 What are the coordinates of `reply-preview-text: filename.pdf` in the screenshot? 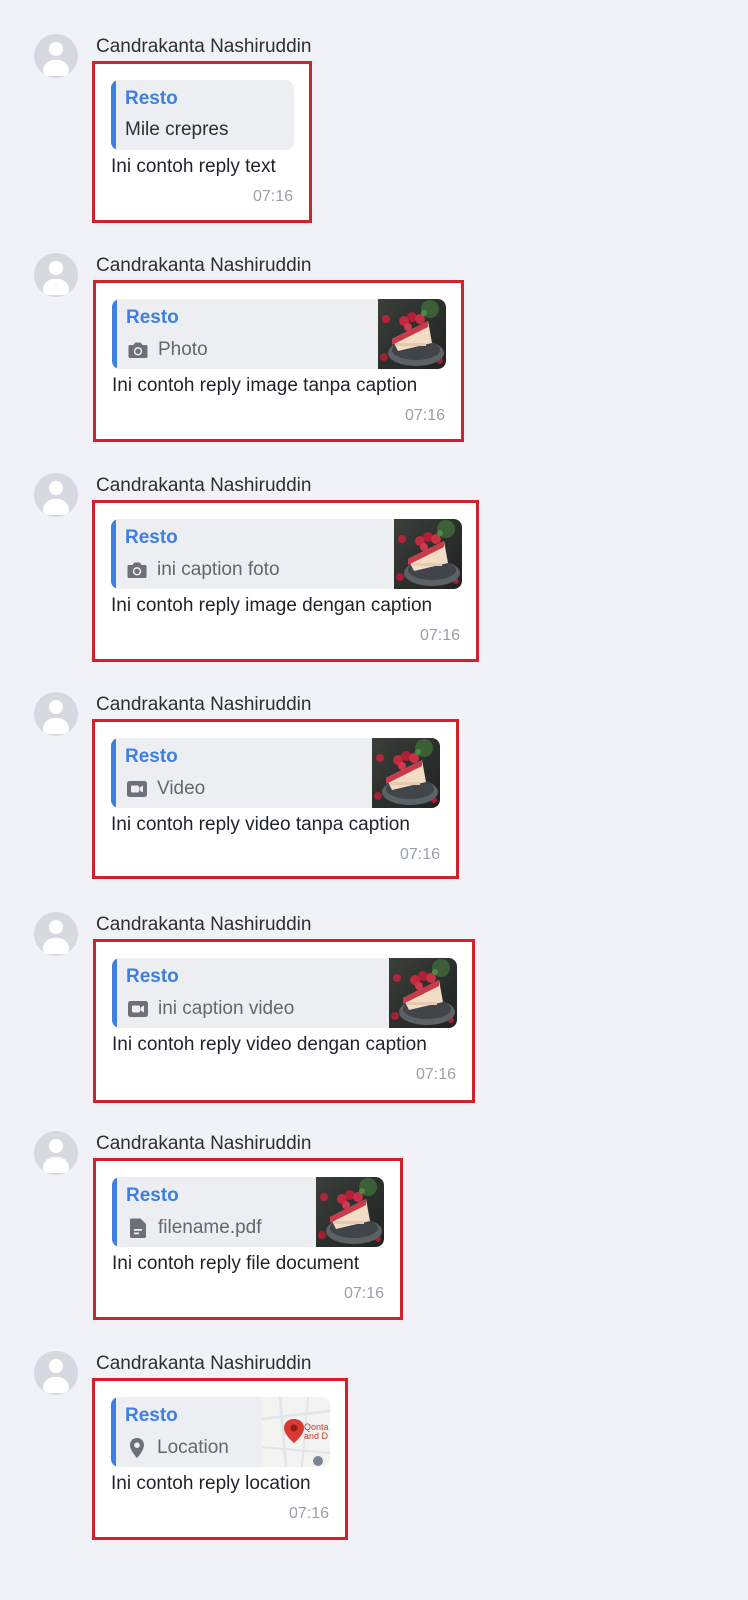 It's located at (194, 1228).